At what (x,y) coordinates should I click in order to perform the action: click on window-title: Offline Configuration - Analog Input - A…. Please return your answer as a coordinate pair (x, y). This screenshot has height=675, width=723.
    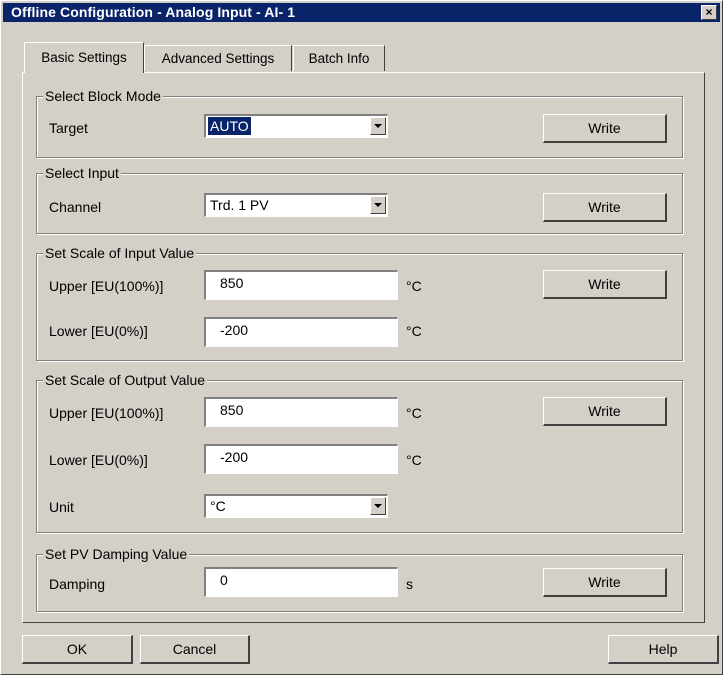
    Looking at the image, I should click on (153, 12).